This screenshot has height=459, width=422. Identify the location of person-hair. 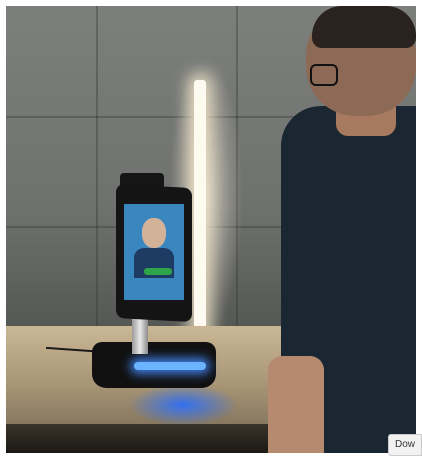
(364, 27).